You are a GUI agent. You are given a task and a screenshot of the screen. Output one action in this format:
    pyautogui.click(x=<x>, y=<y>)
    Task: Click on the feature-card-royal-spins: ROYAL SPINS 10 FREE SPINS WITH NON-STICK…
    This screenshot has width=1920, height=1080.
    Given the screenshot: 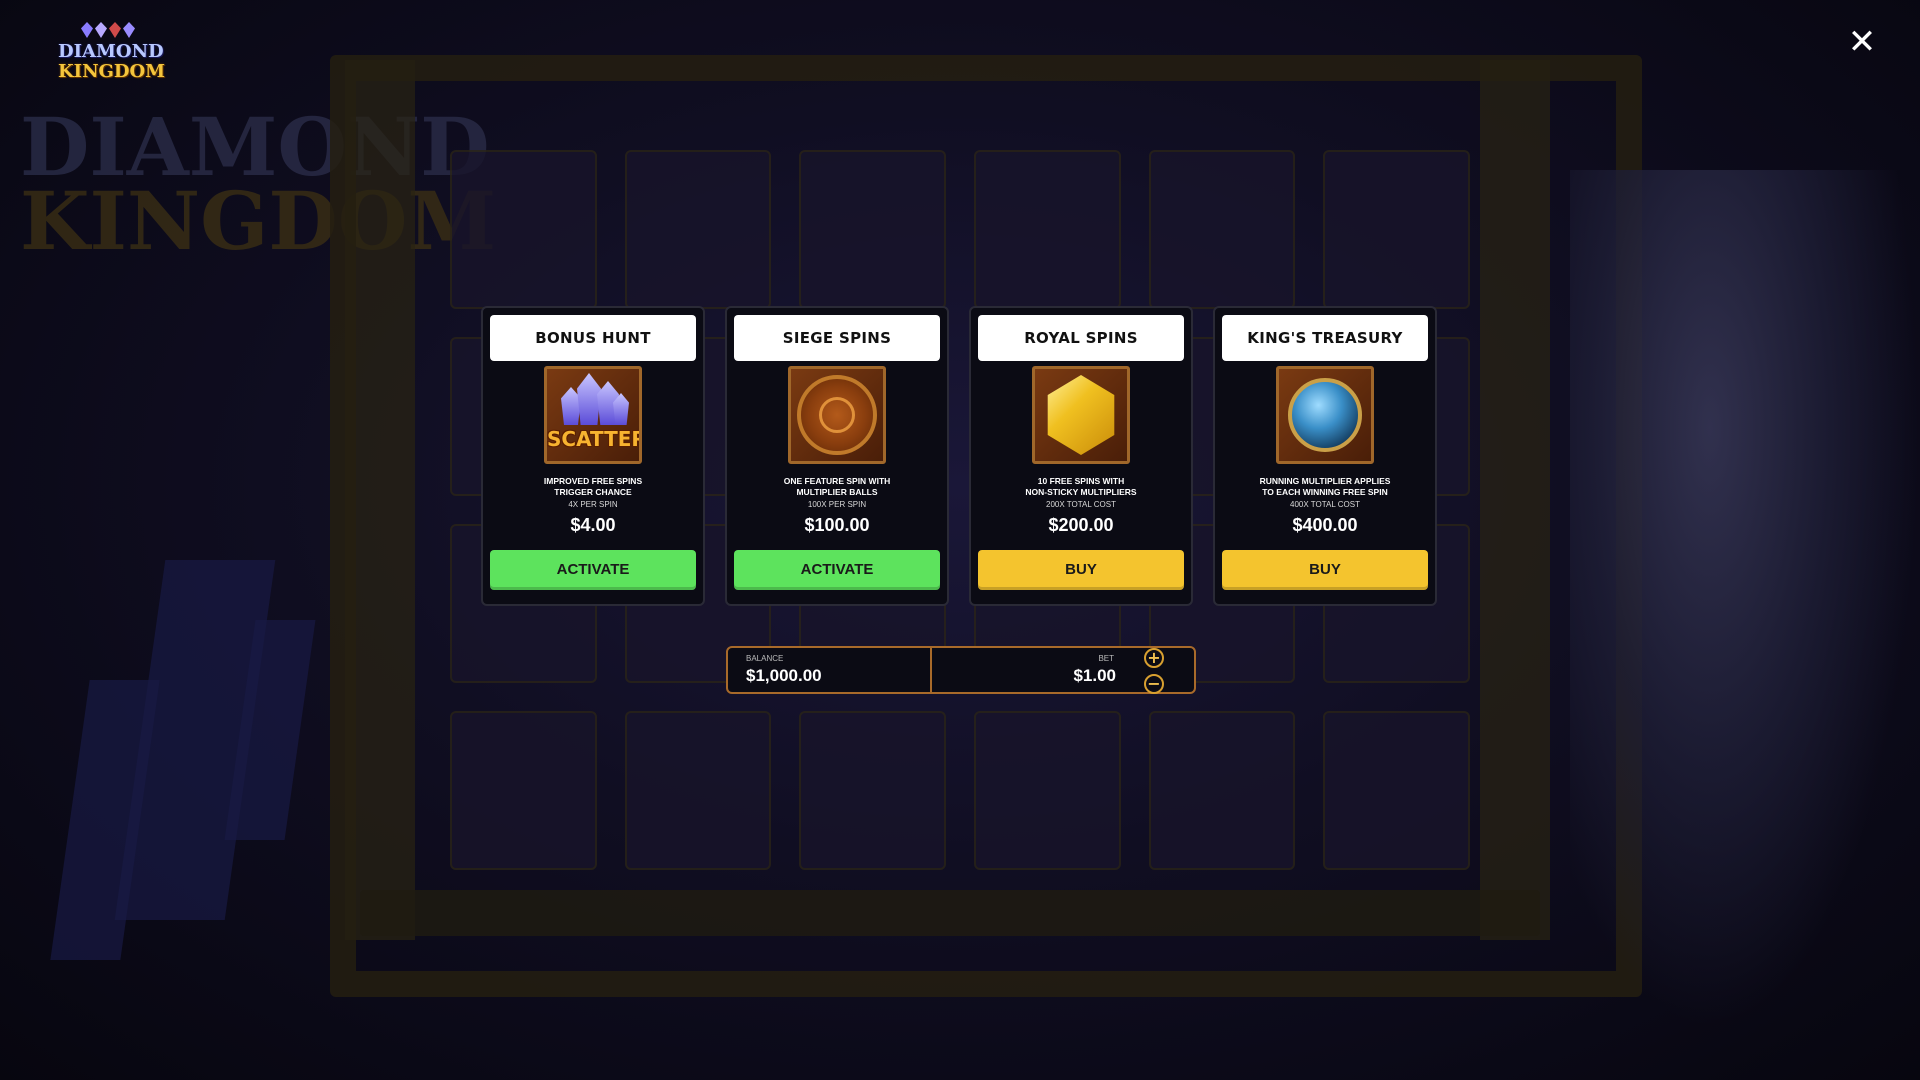 What is the action you would take?
    pyautogui.click(x=1081, y=456)
    